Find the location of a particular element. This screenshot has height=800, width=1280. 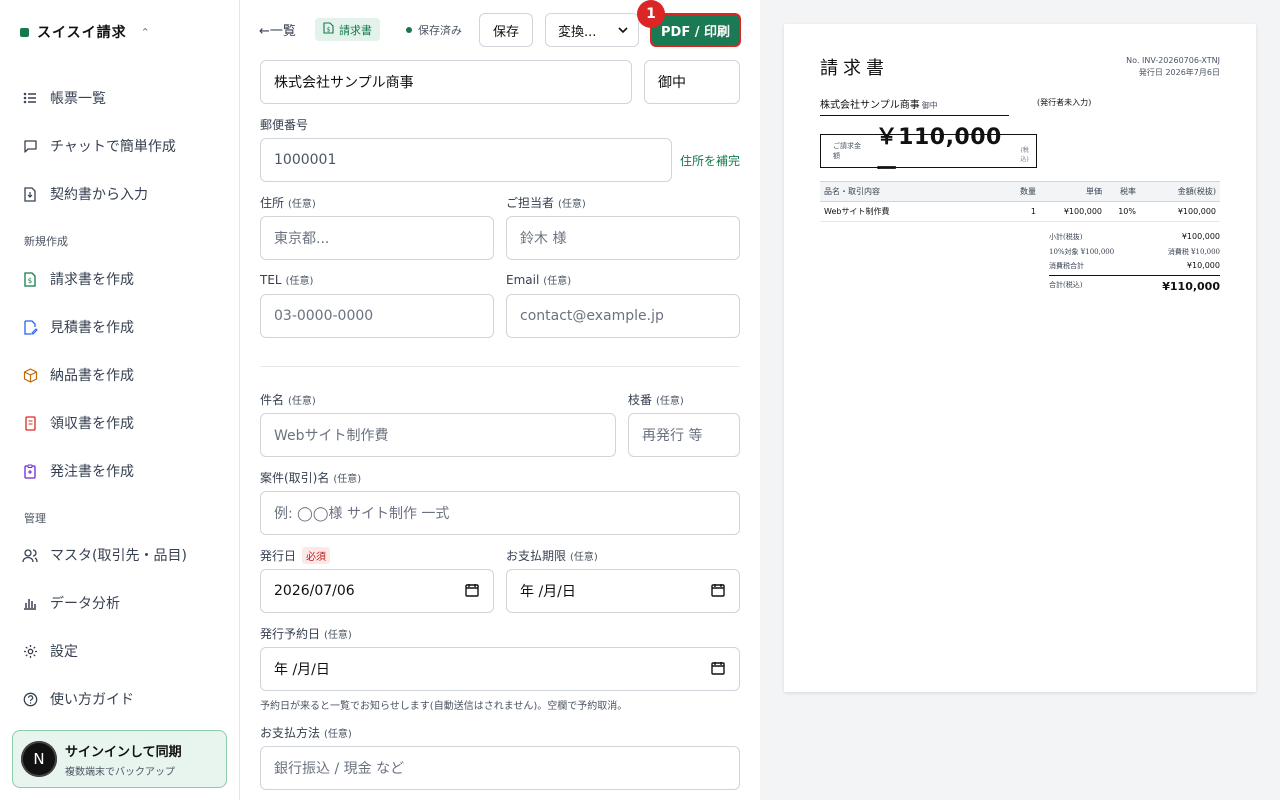

signin-sync-button: N サインインして同期 複数端末でバックアップ is located at coordinates (119, 759).